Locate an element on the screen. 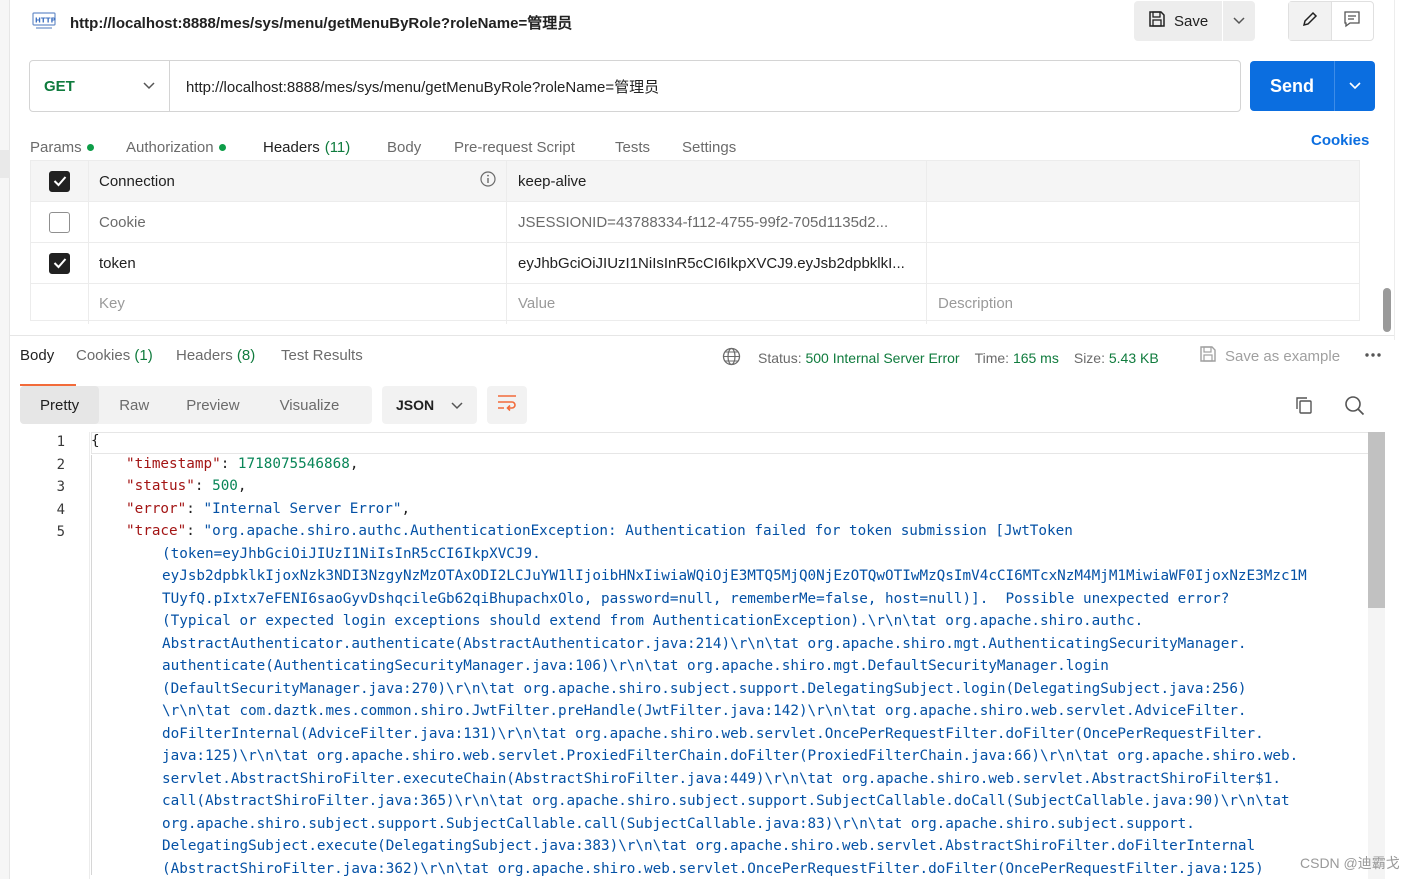 This screenshot has width=1416, height=879. header-key: Cookie is located at coordinates (298, 222).